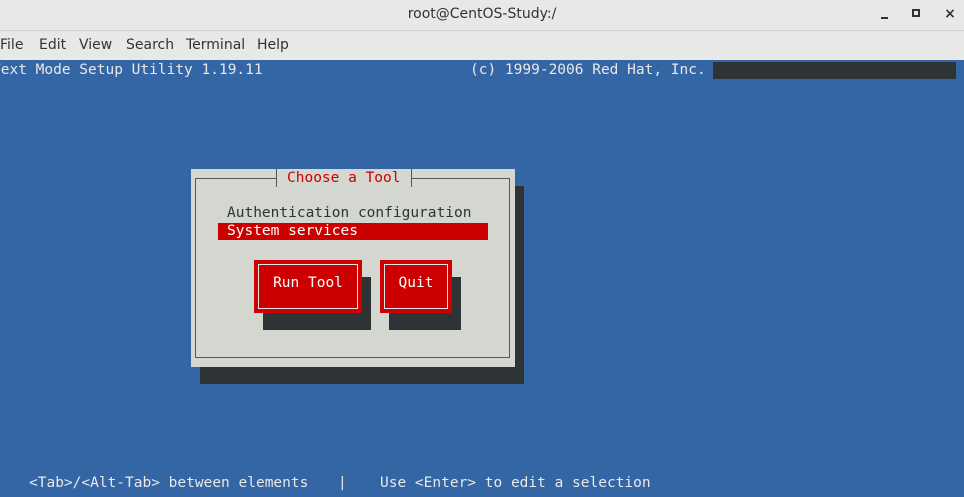 This screenshot has width=964, height=497. What do you see at coordinates (52, 45) in the screenshot?
I see `menu-edit: Edit` at bounding box center [52, 45].